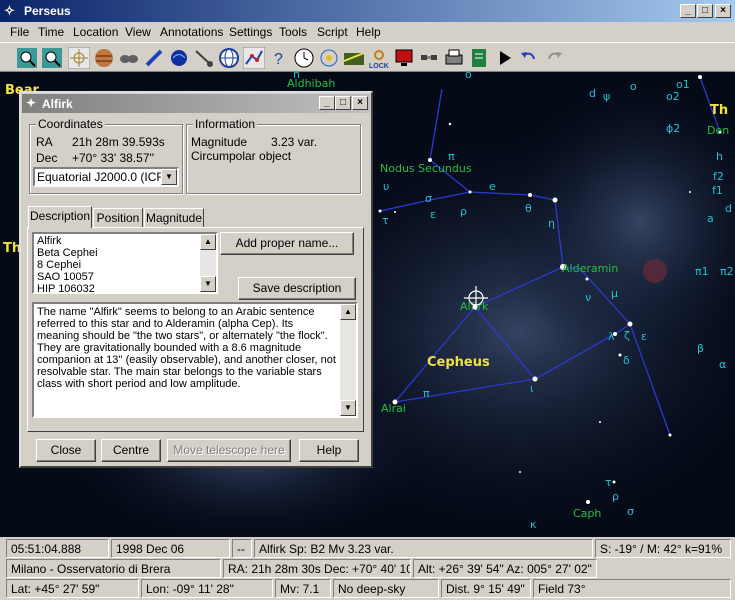 The image size is (735, 600). Describe the element at coordinates (533, 524) in the screenshot. I see `svg-text: κ` at that location.